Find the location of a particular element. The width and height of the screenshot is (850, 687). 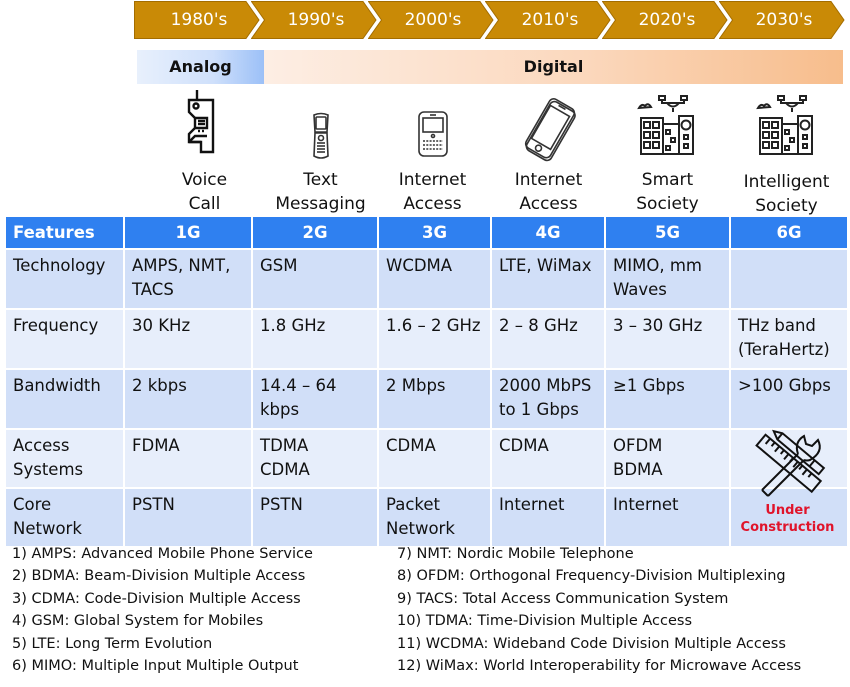

feature-name-cell: Bandwidth is located at coordinates (64, 399).